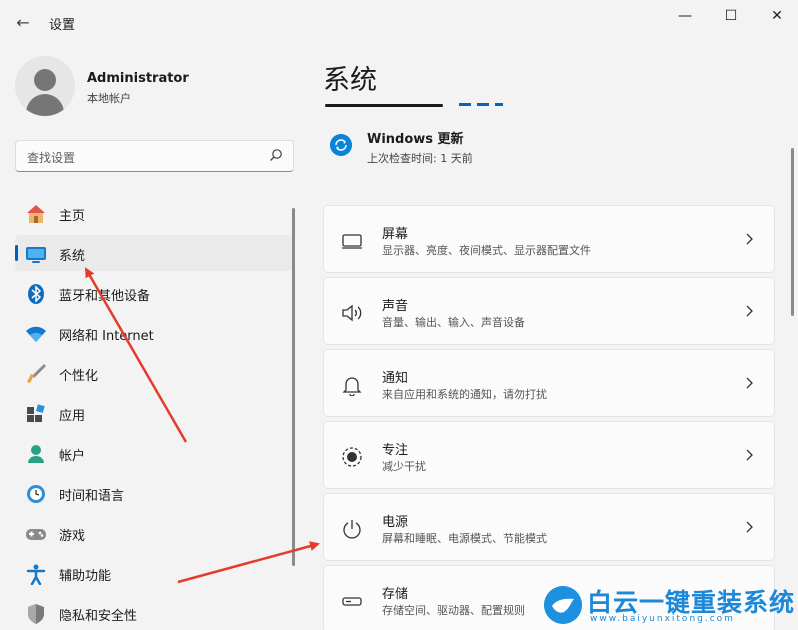 Image resolution: width=798 pixels, height=630 pixels. What do you see at coordinates (549, 527) in the screenshot?
I see `settings-card-power: 电源 屏幕和睡眠、电源模式、节能模式` at bounding box center [549, 527].